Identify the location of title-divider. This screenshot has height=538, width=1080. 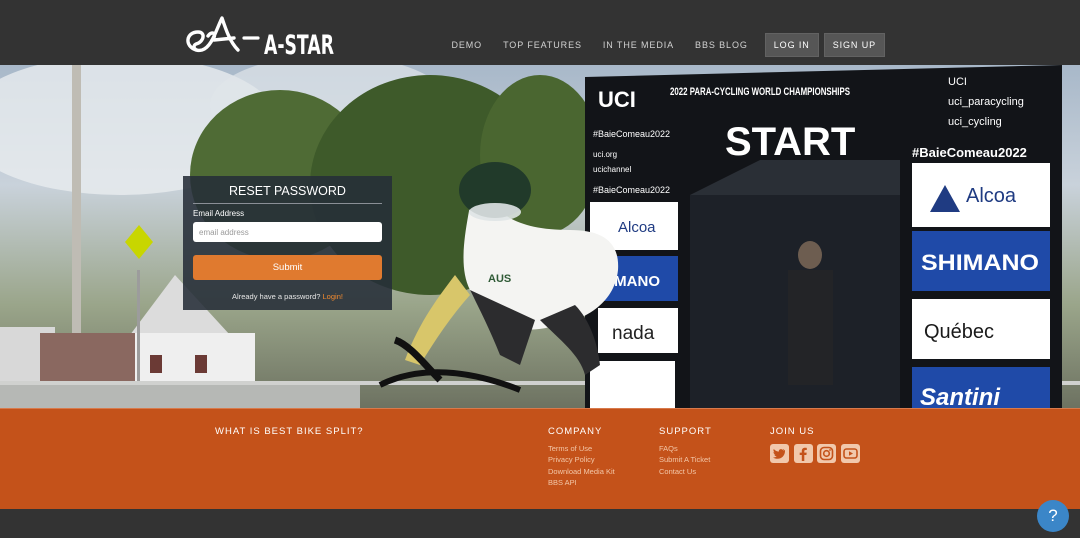
(287, 203).